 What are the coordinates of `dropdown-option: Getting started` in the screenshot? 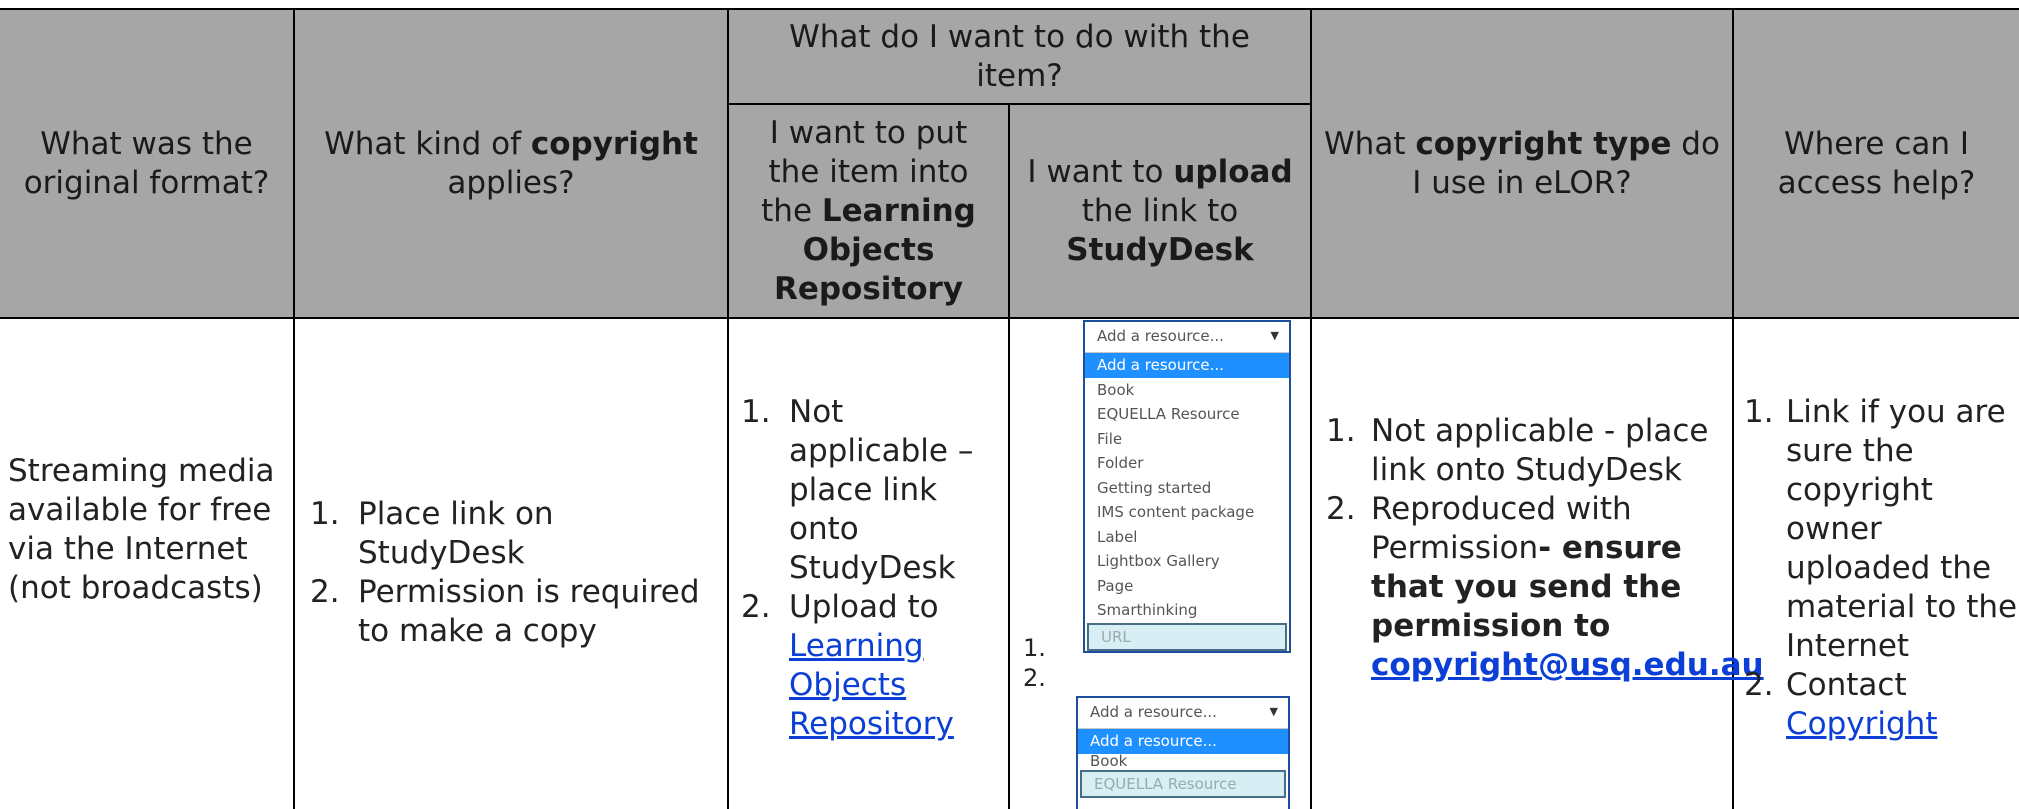 It's located at (1187, 488).